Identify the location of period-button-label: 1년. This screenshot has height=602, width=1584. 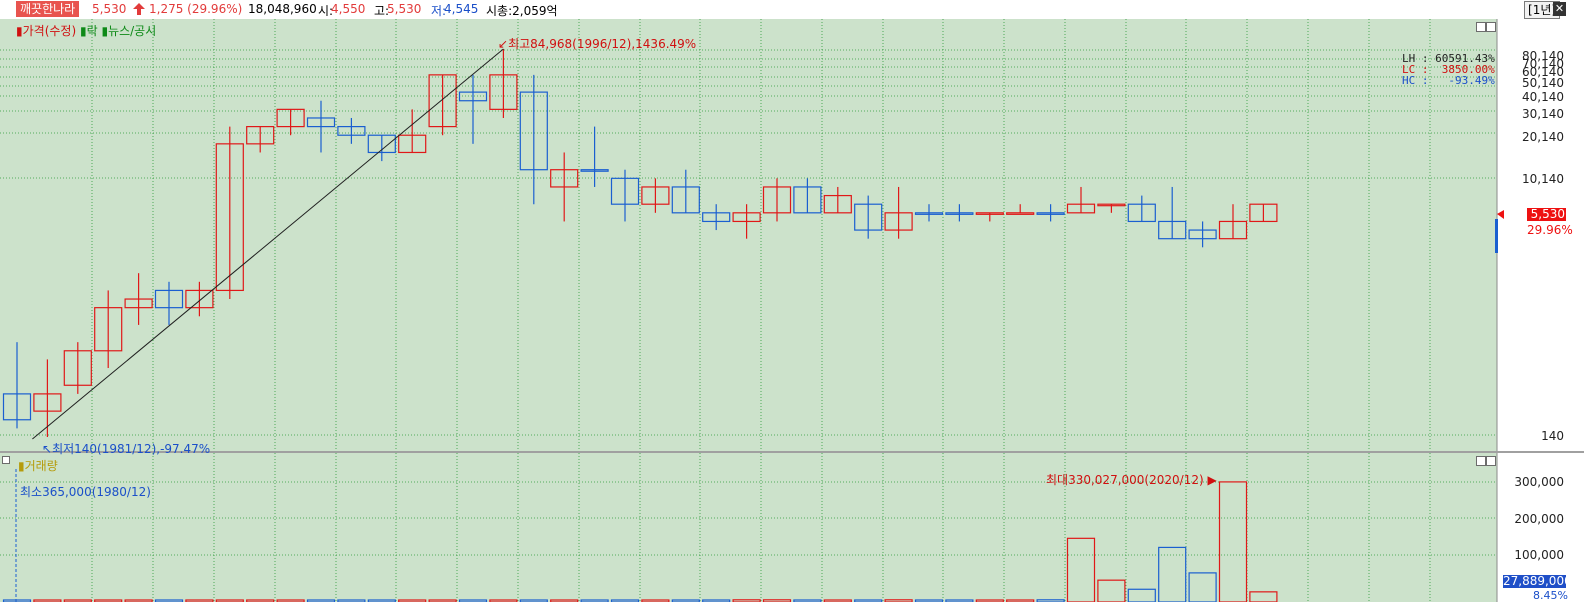
(1542, 10).